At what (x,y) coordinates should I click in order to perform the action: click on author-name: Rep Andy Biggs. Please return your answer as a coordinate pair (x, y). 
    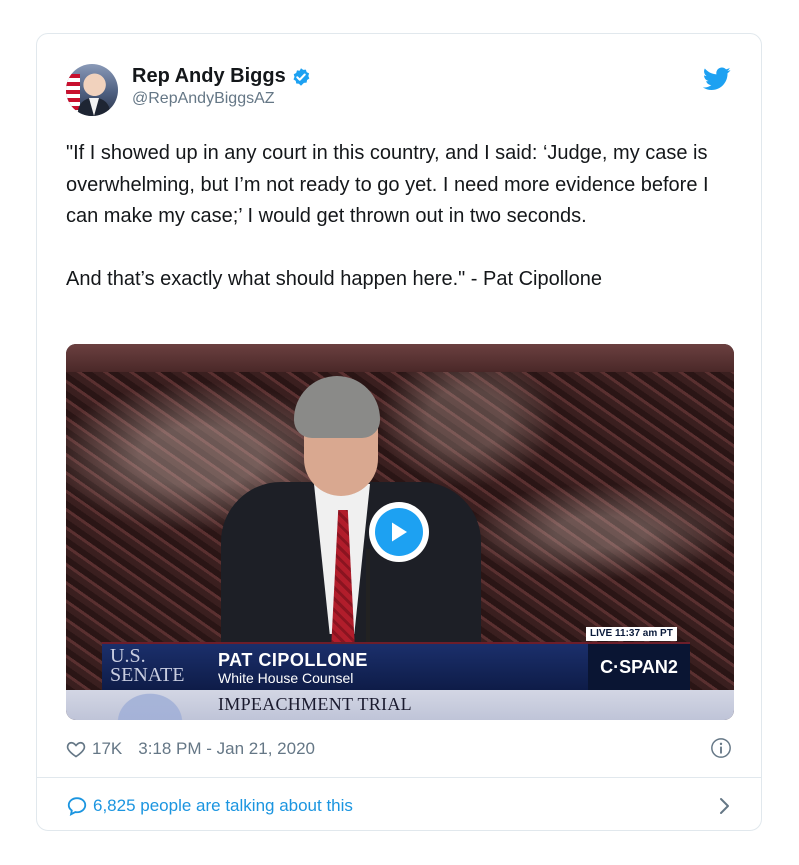
    Looking at the image, I should click on (209, 76).